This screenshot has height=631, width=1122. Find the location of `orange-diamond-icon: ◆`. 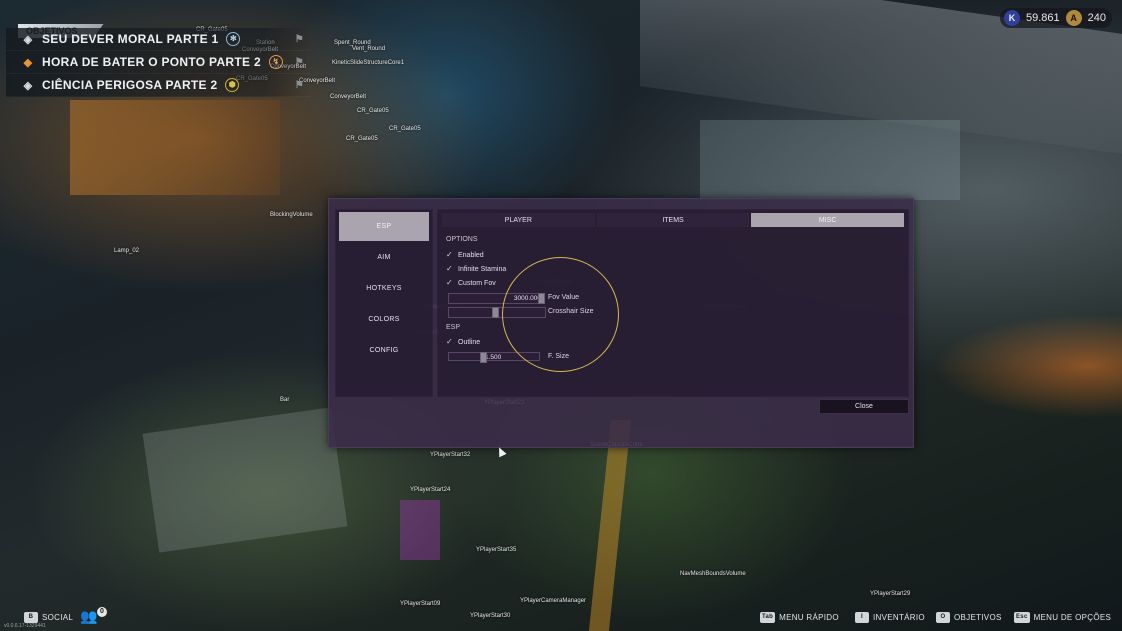

orange-diamond-icon: ◆ is located at coordinates (28, 62).